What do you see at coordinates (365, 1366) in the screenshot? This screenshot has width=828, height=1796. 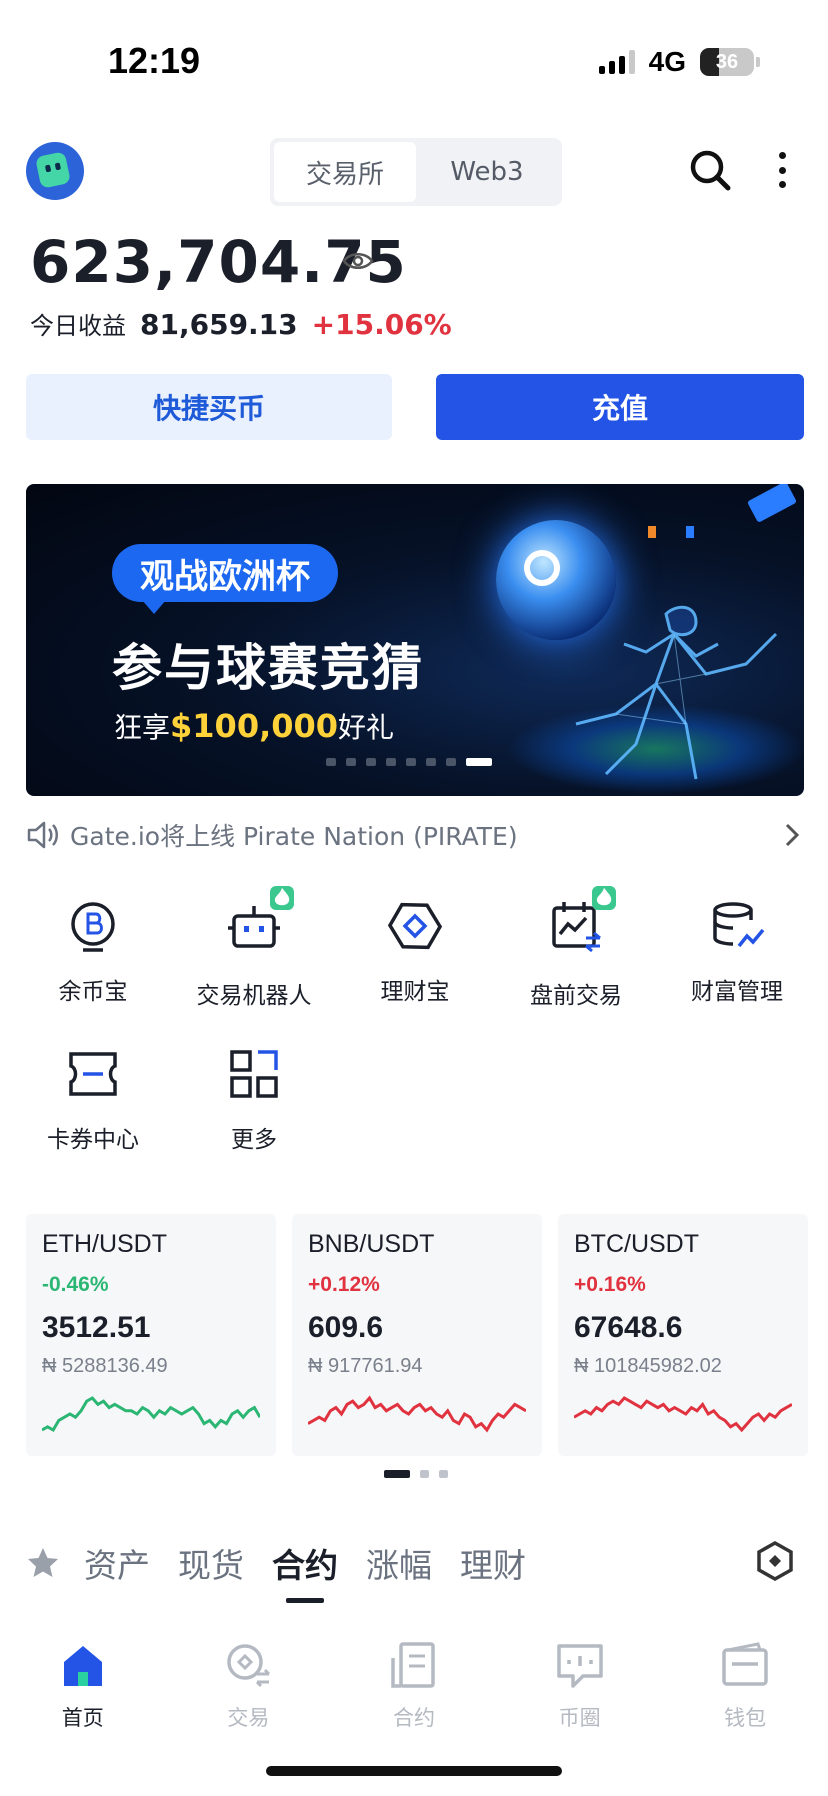 I see `market-fiat-price: ₦ 917761.94` at bounding box center [365, 1366].